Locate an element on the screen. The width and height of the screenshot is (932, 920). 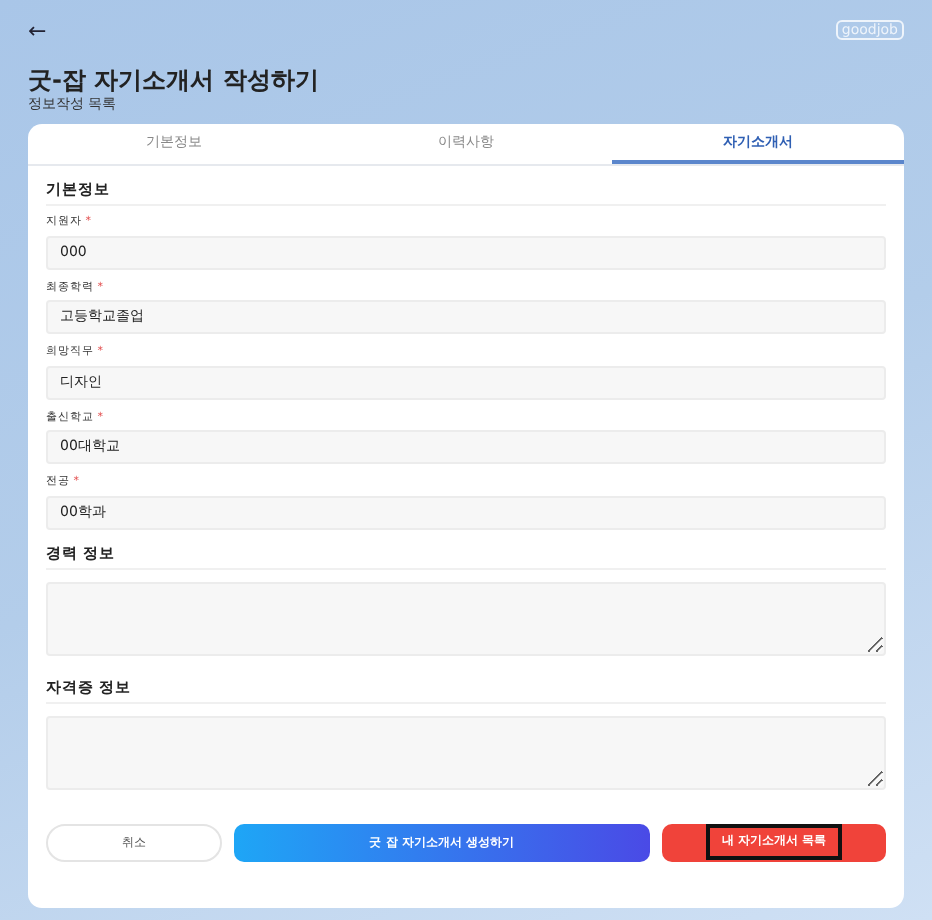
page-title: 굿-잡 자기소개서 작성하기 is located at coordinates (174, 80).